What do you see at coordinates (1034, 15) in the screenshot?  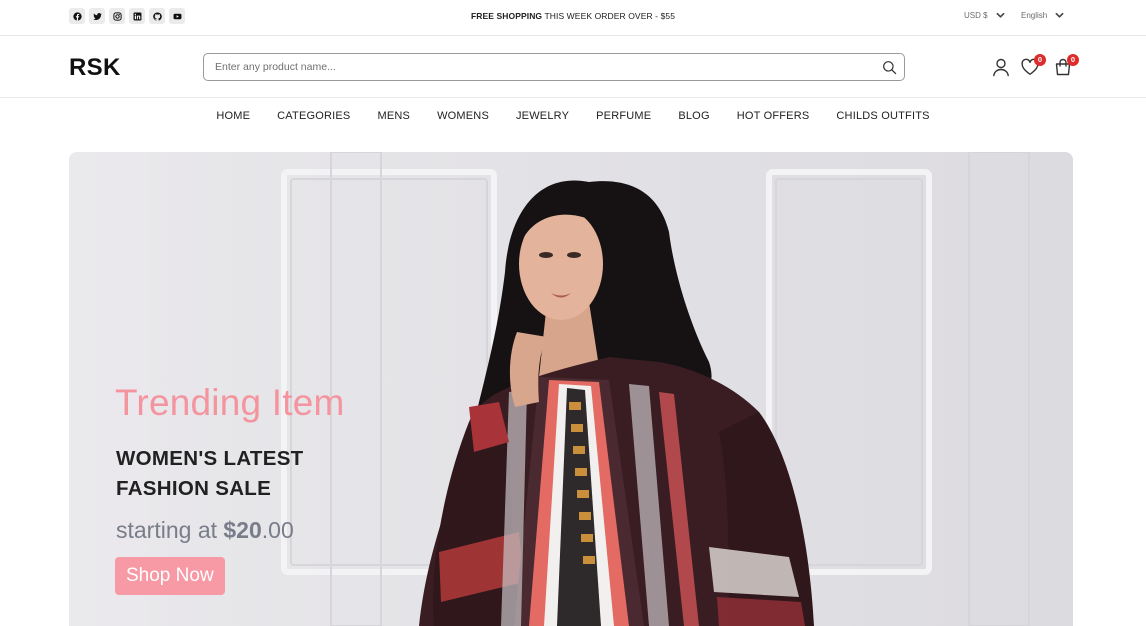 I see `language-label: English` at bounding box center [1034, 15].